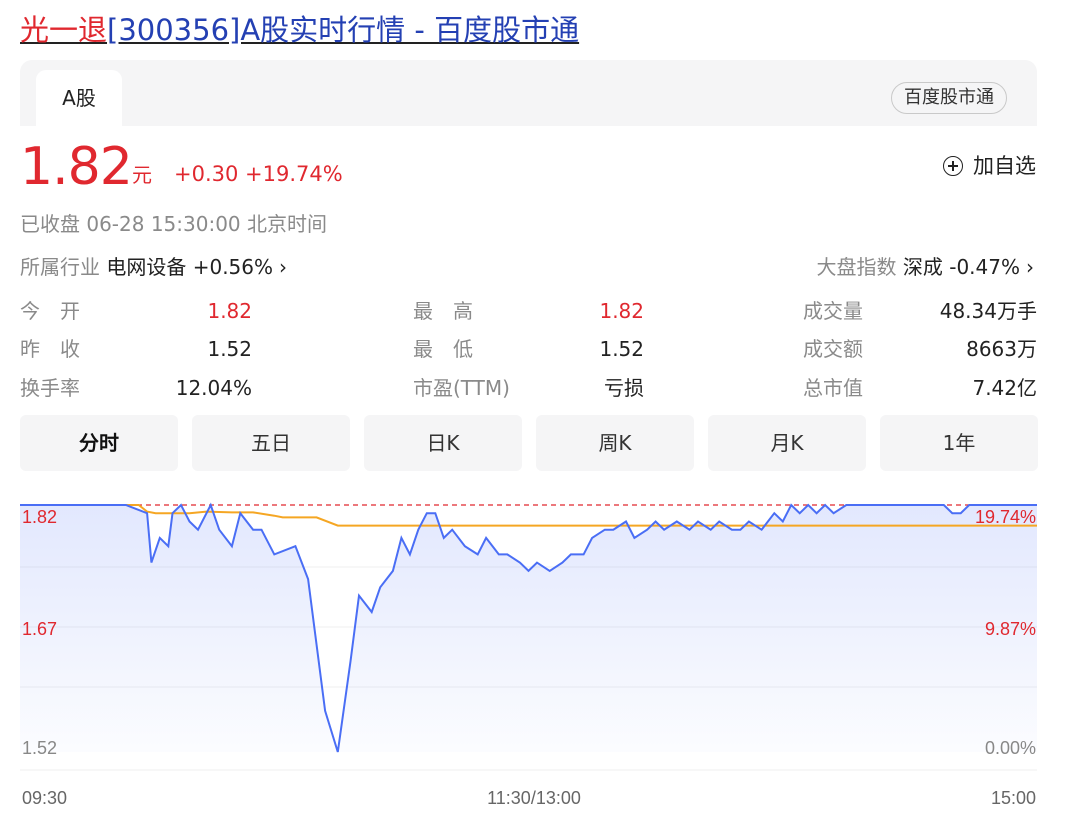 This screenshot has height=819, width=1080. I want to click on period-tab-intraday: 分时, so click(99, 443).